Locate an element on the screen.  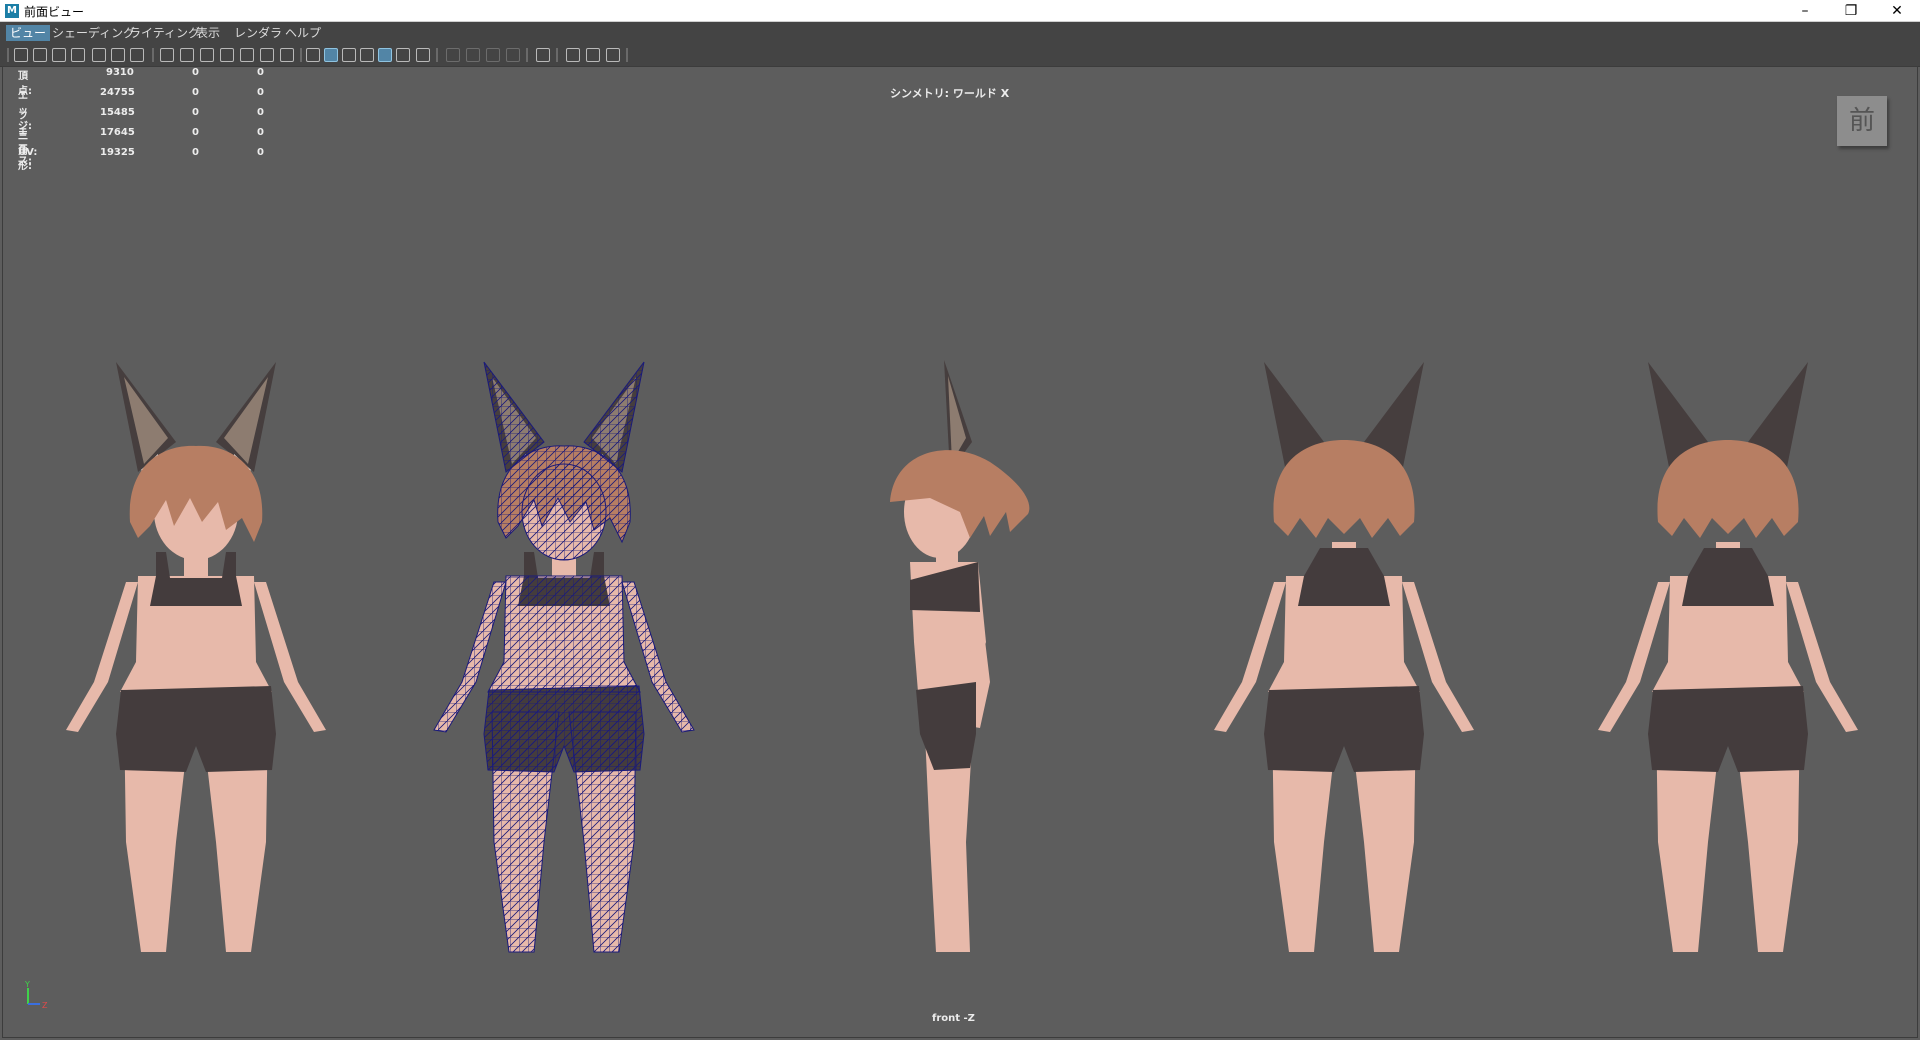
figure-front-shaded is located at coordinates (196, 657).